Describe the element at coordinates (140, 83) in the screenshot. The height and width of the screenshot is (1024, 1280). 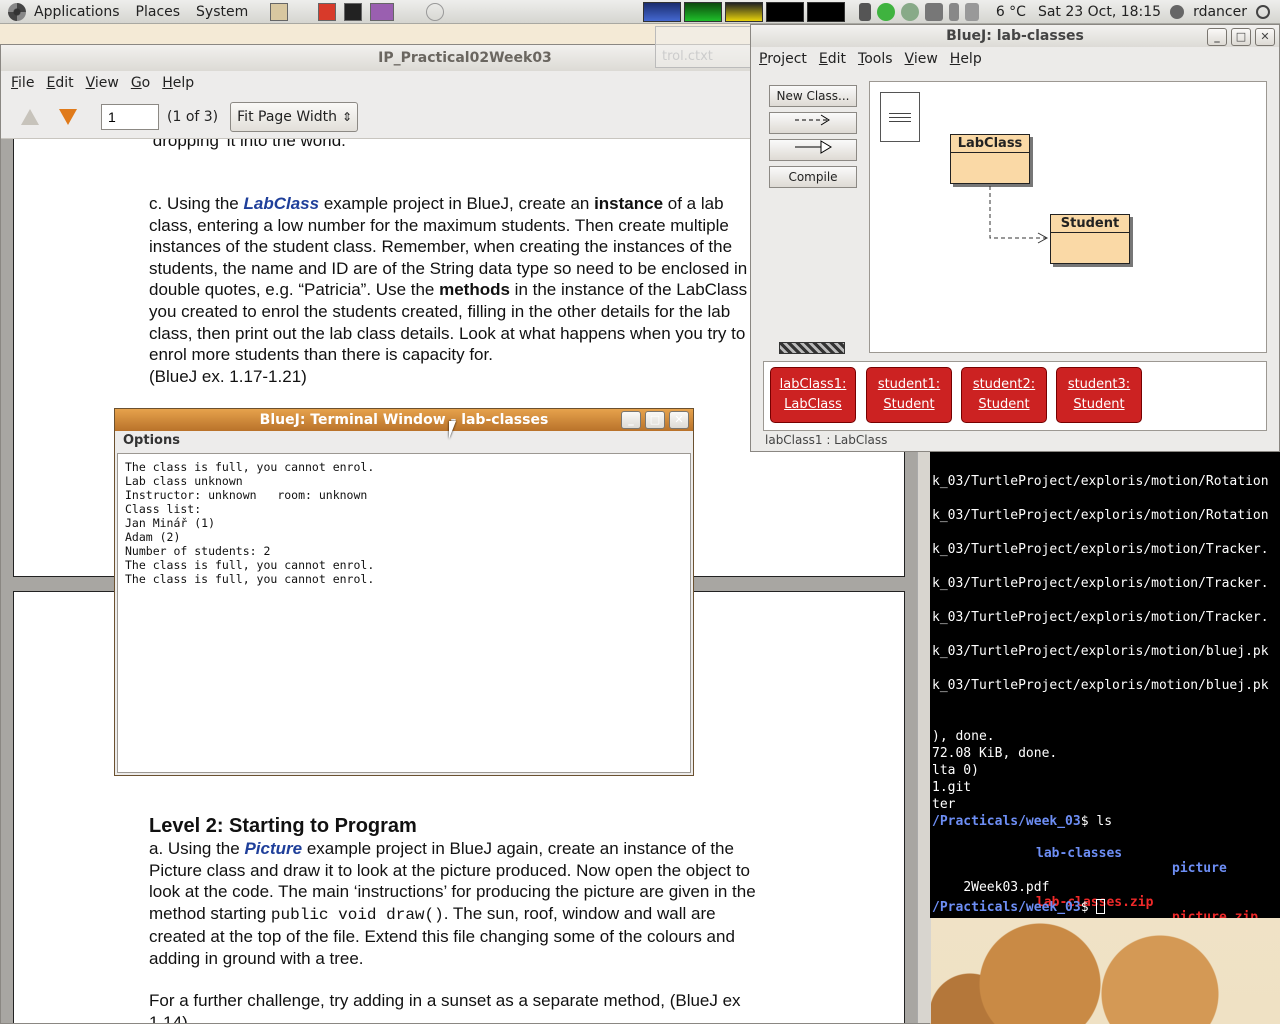
I see `menu-go: Go` at that location.